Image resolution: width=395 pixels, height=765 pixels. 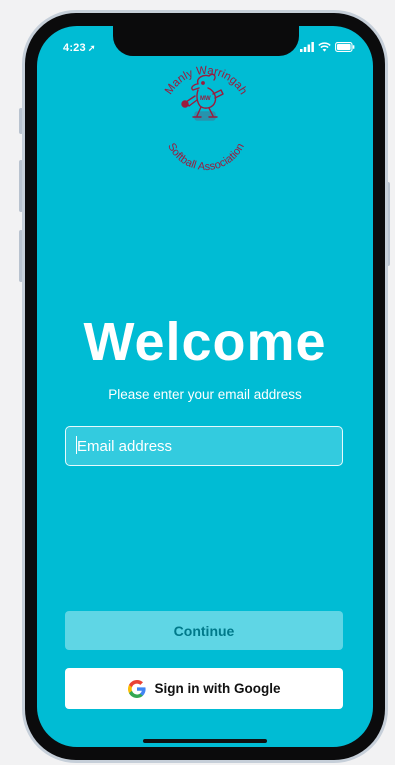 What do you see at coordinates (324, 47) in the screenshot?
I see `wifi-icon` at bounding box center [324, 47].